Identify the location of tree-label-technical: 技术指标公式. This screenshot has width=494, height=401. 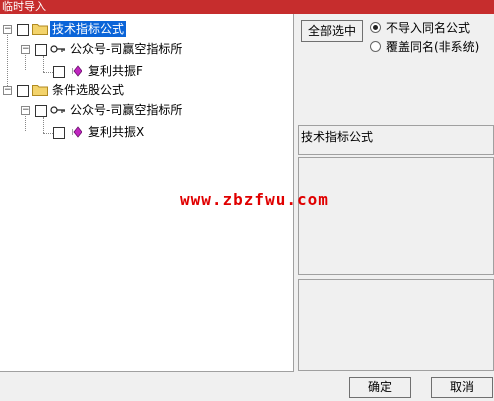
(88, 29).